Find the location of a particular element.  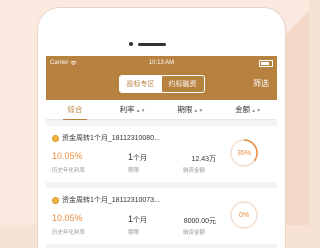

sort-amount-label: 金额 is located at coordinates (243, 109).